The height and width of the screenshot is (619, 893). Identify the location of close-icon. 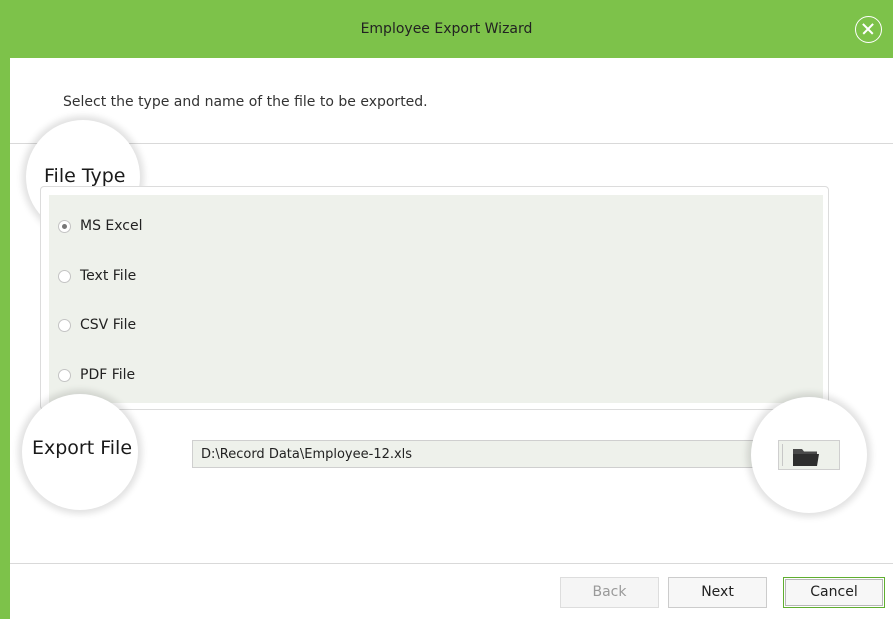
(868, 29).